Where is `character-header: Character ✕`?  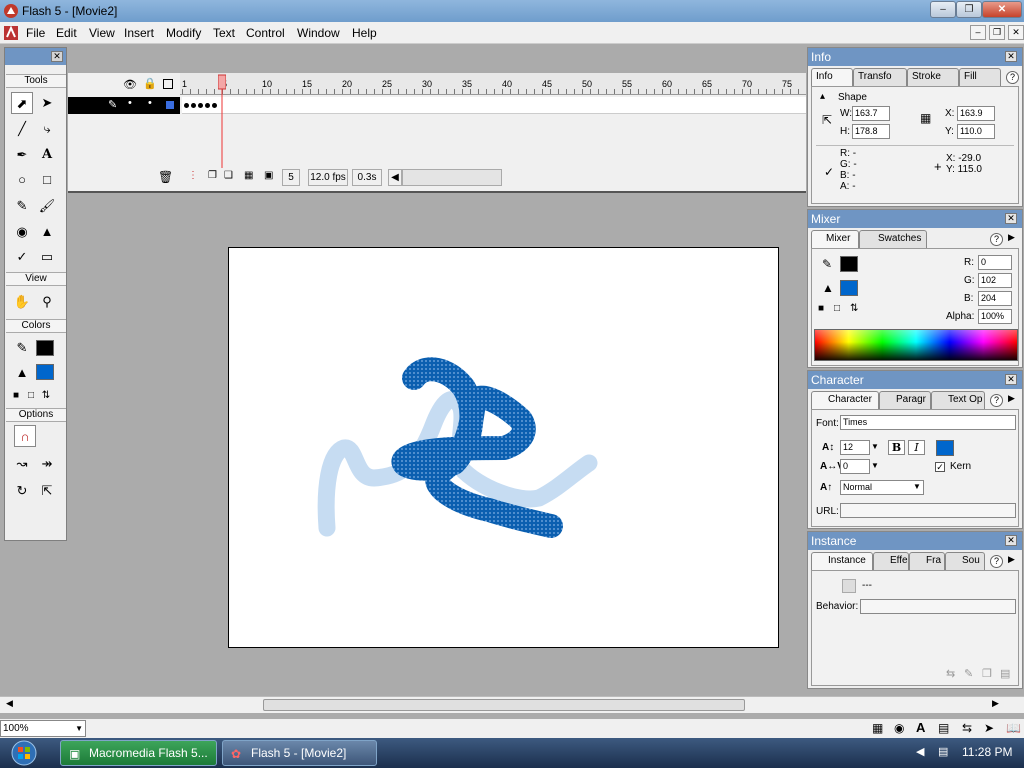
character-header: Character ✕ is located at coordinates (915, 380).